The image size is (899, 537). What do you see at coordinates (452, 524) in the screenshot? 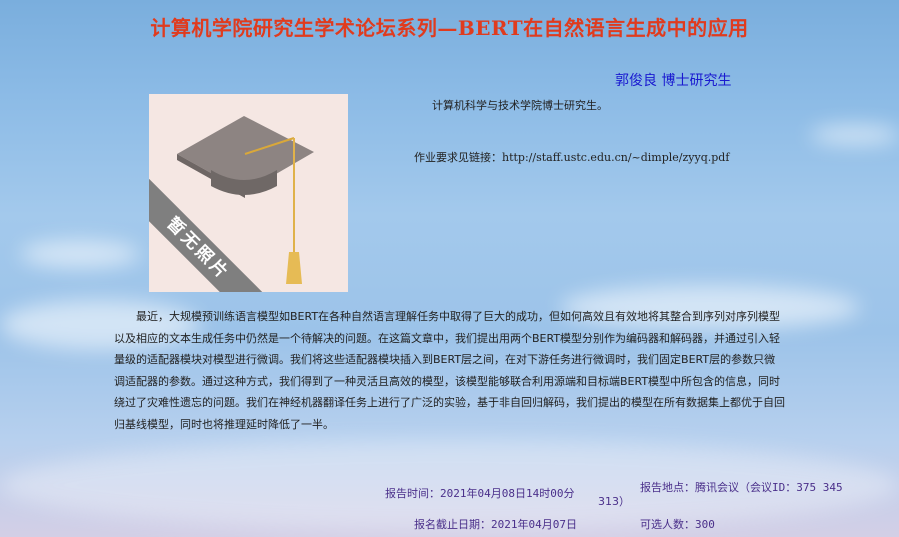
I see `deadline-label: 报名截止日期：` at bounding box center [452, 524].